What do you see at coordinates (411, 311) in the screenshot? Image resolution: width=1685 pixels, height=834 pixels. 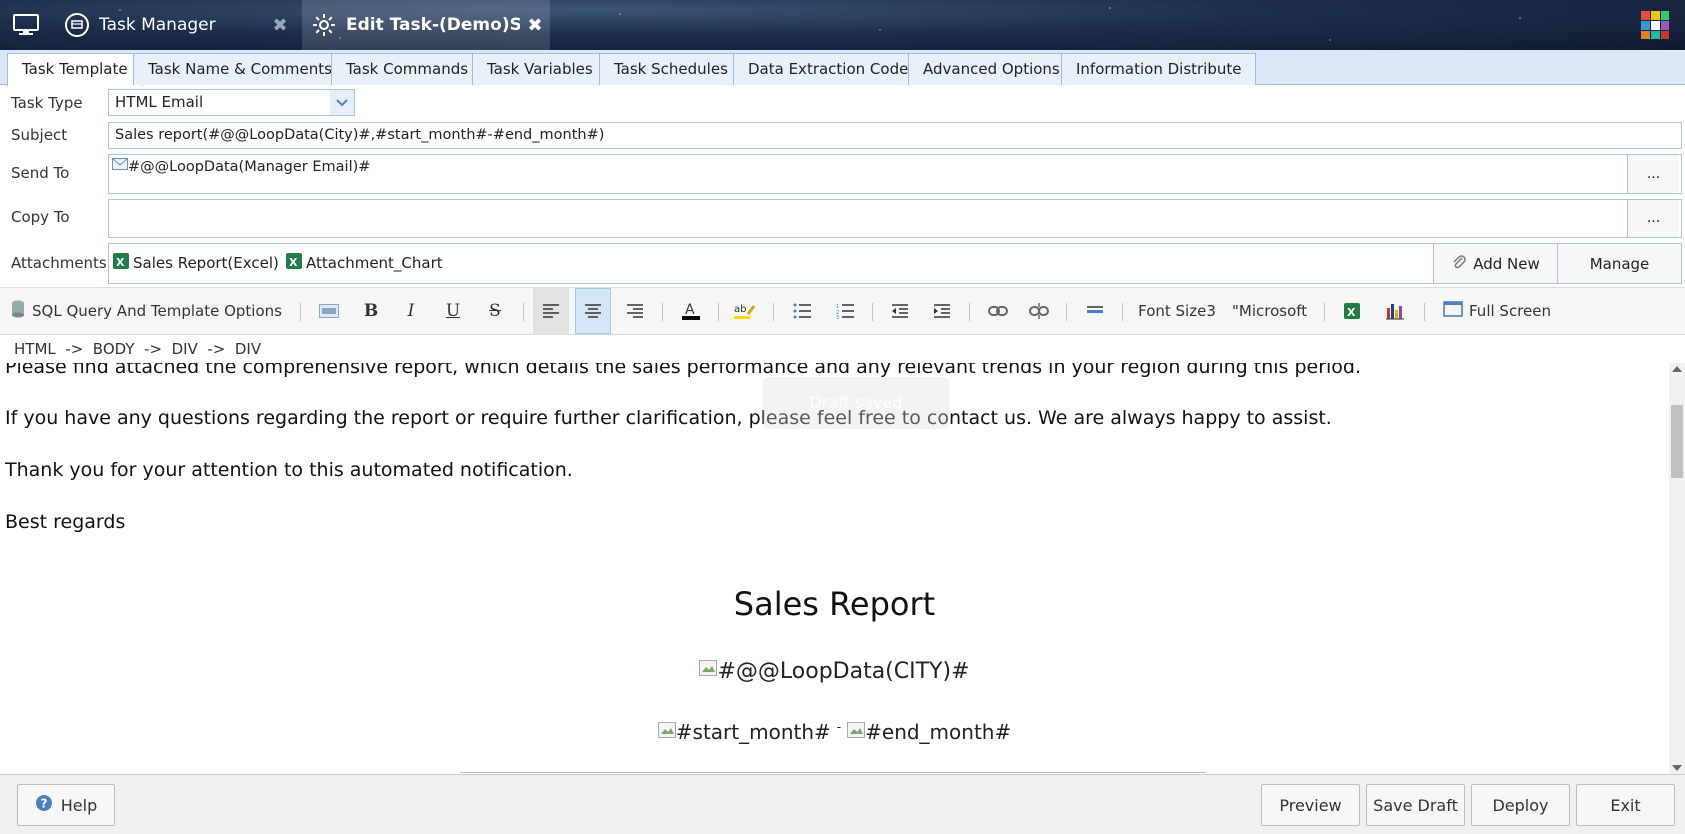 I see `italic-icon: I` at bounding box center [411, 311].